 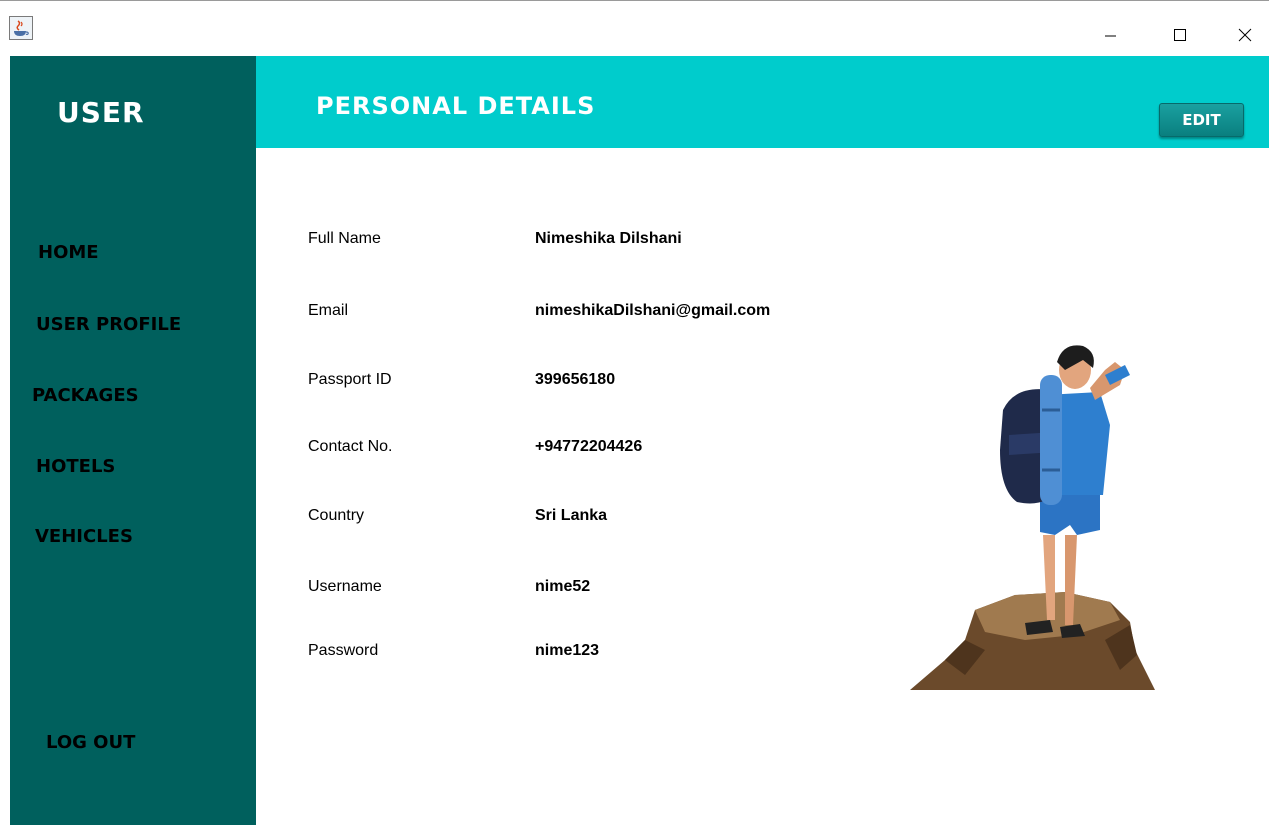 What do you see at coordinates (68, 252) in the screenshot?
I see `sidebar-item-home: HOME` at bounding box center [68, 252].